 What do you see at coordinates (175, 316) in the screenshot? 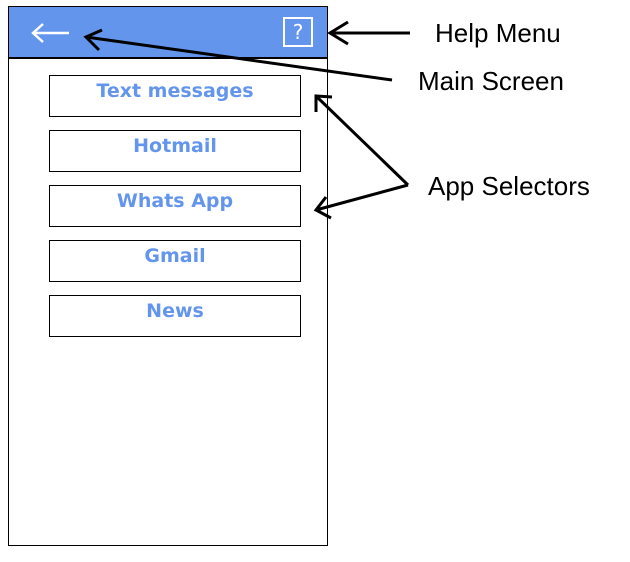
I see `app-button-news: News` at bounding box center [175, 316].